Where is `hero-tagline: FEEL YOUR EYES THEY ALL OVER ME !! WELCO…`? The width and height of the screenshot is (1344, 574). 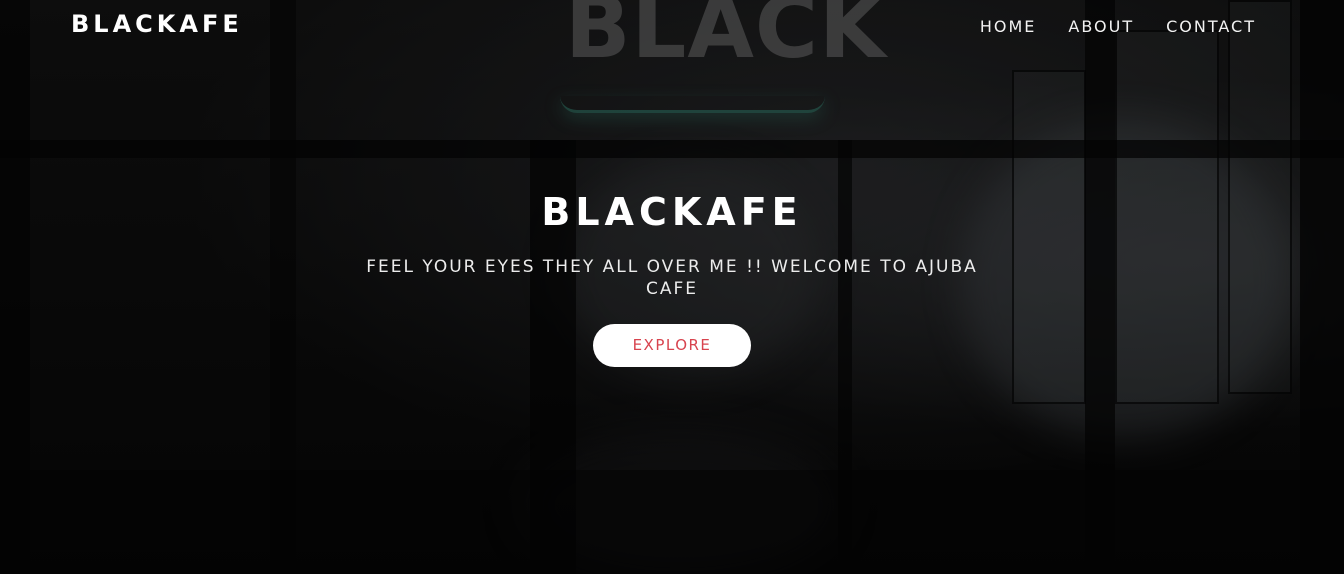
hero-tagline: FEEL YOUR EYES THEY ALL OVER ME !! WELCO… is located at coordinates (672, 278).